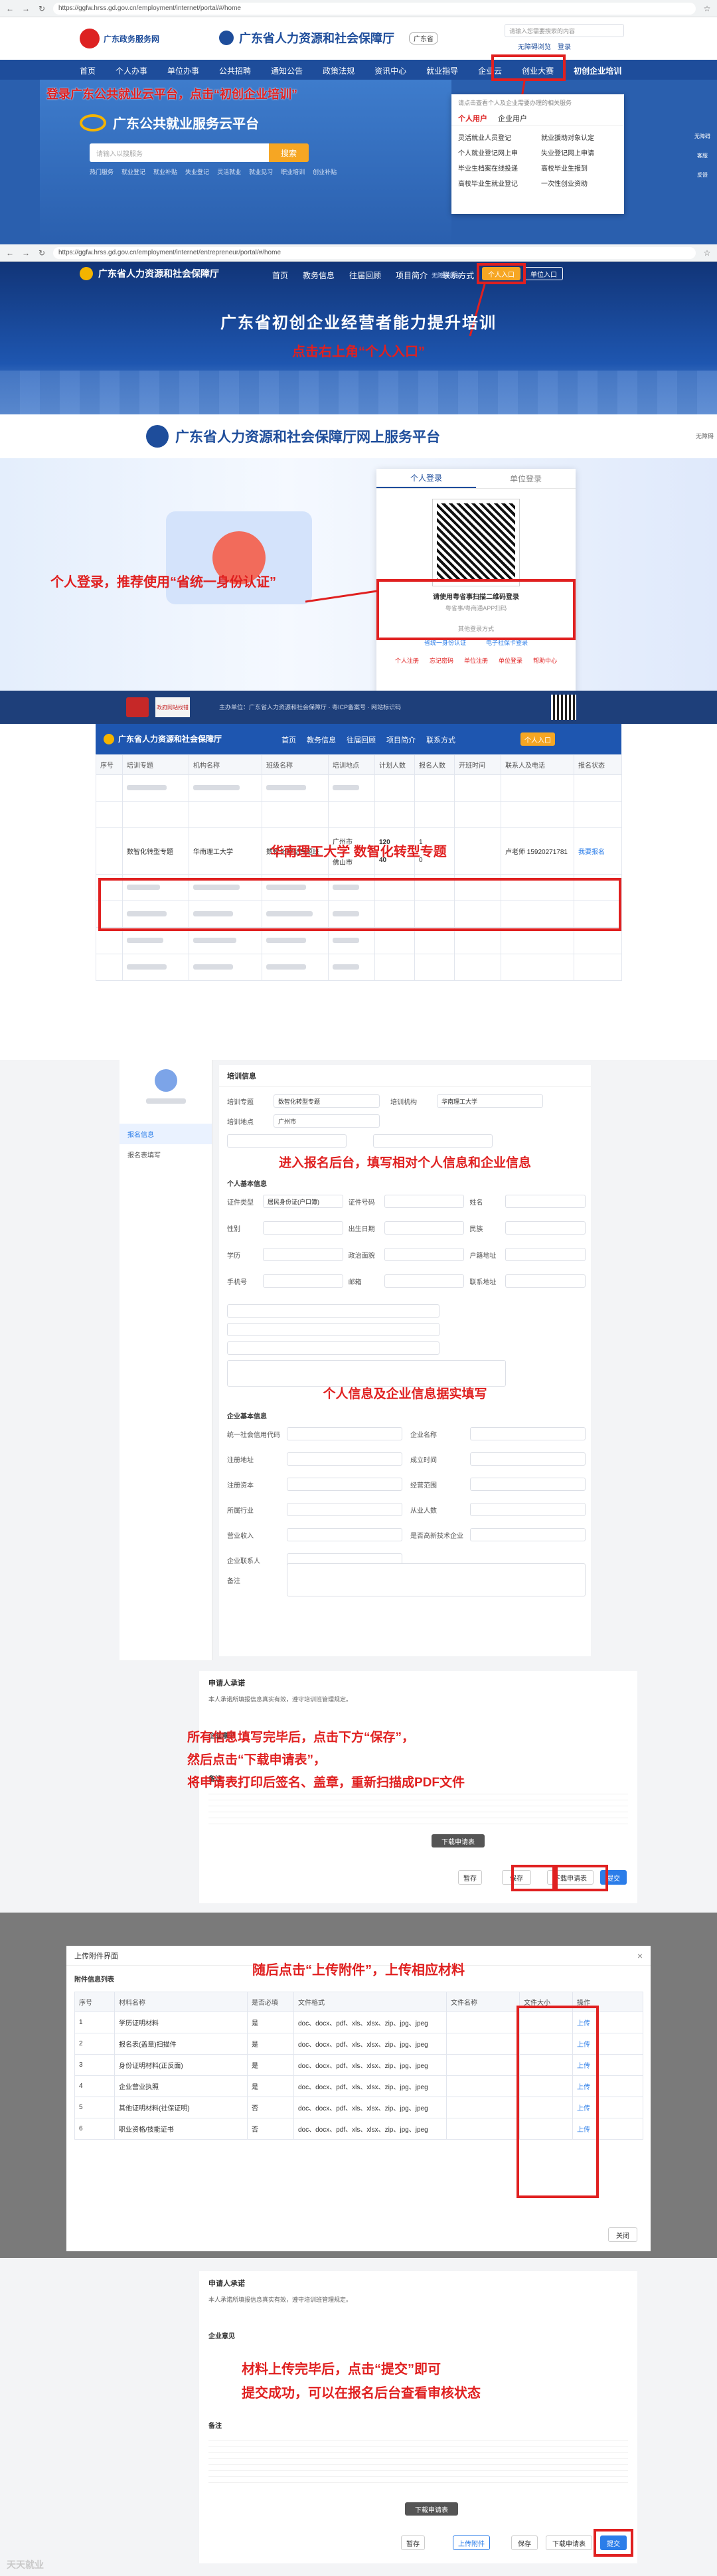 The width and height of the screenshot is (717, 2576). What do you see at coordinates (327, 1101) in the screenshot?
I see `topic-select: 数智化转型专题` at bounding box center [327, 1101].